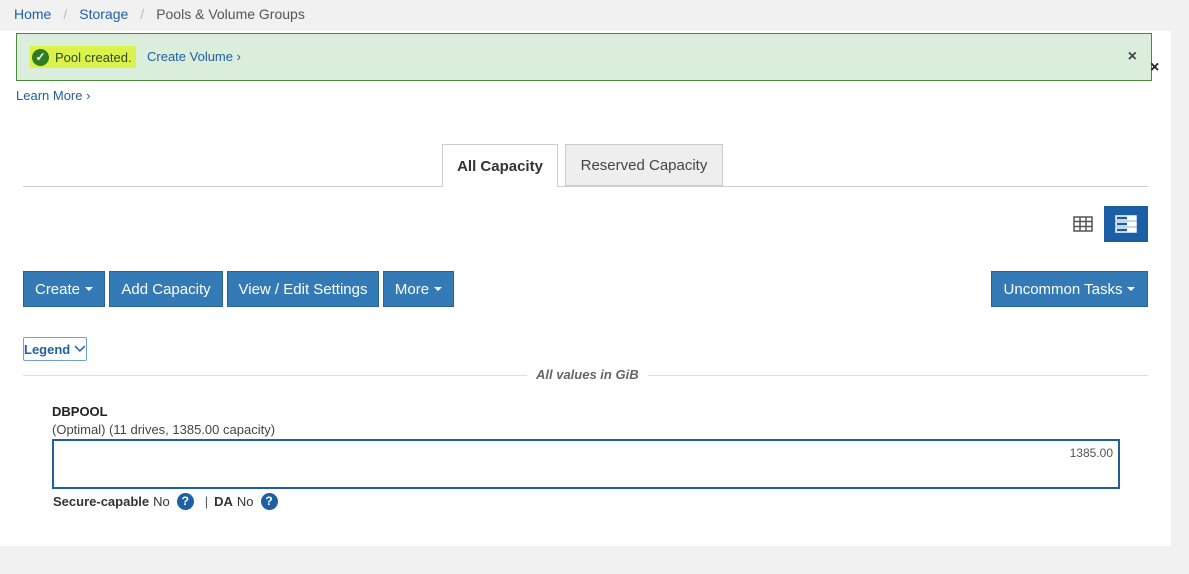 The image size is (1189, 574). Describe the element at coordinates (53, 95) in the screenshot. I see `learn-more-link: Learn More ›` at that location.